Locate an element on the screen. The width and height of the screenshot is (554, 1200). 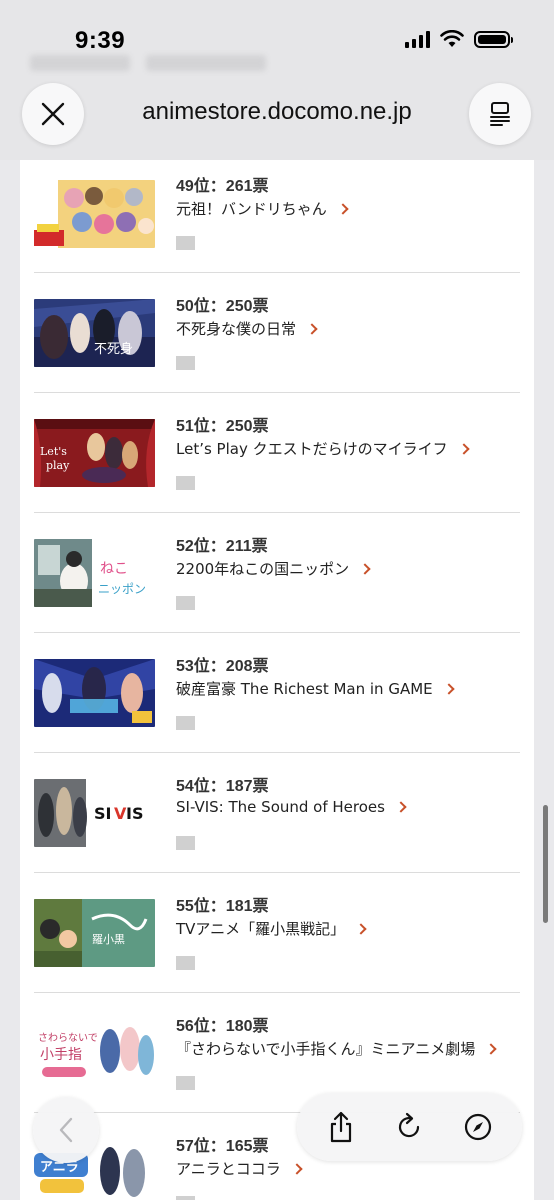
close-button is located at coordinates (53, 114).